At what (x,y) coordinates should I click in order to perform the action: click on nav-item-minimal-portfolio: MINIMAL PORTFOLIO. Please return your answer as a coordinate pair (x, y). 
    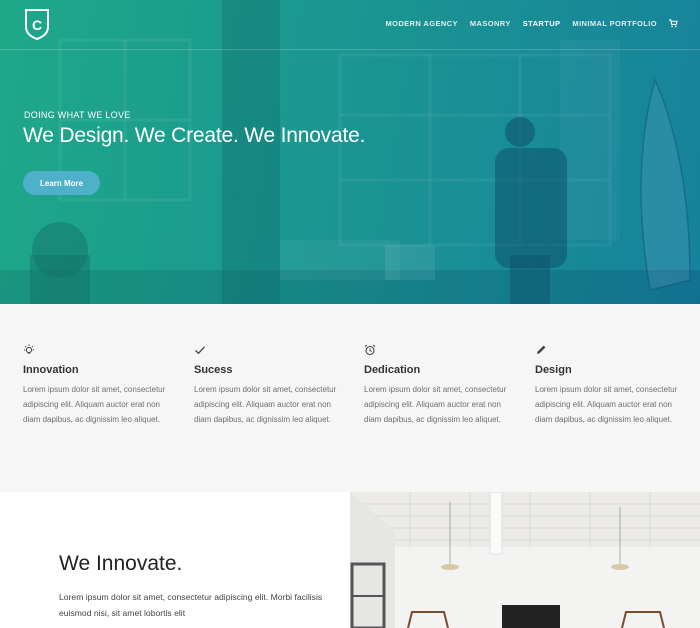
    Looking at the image, I should click on (614, 23).